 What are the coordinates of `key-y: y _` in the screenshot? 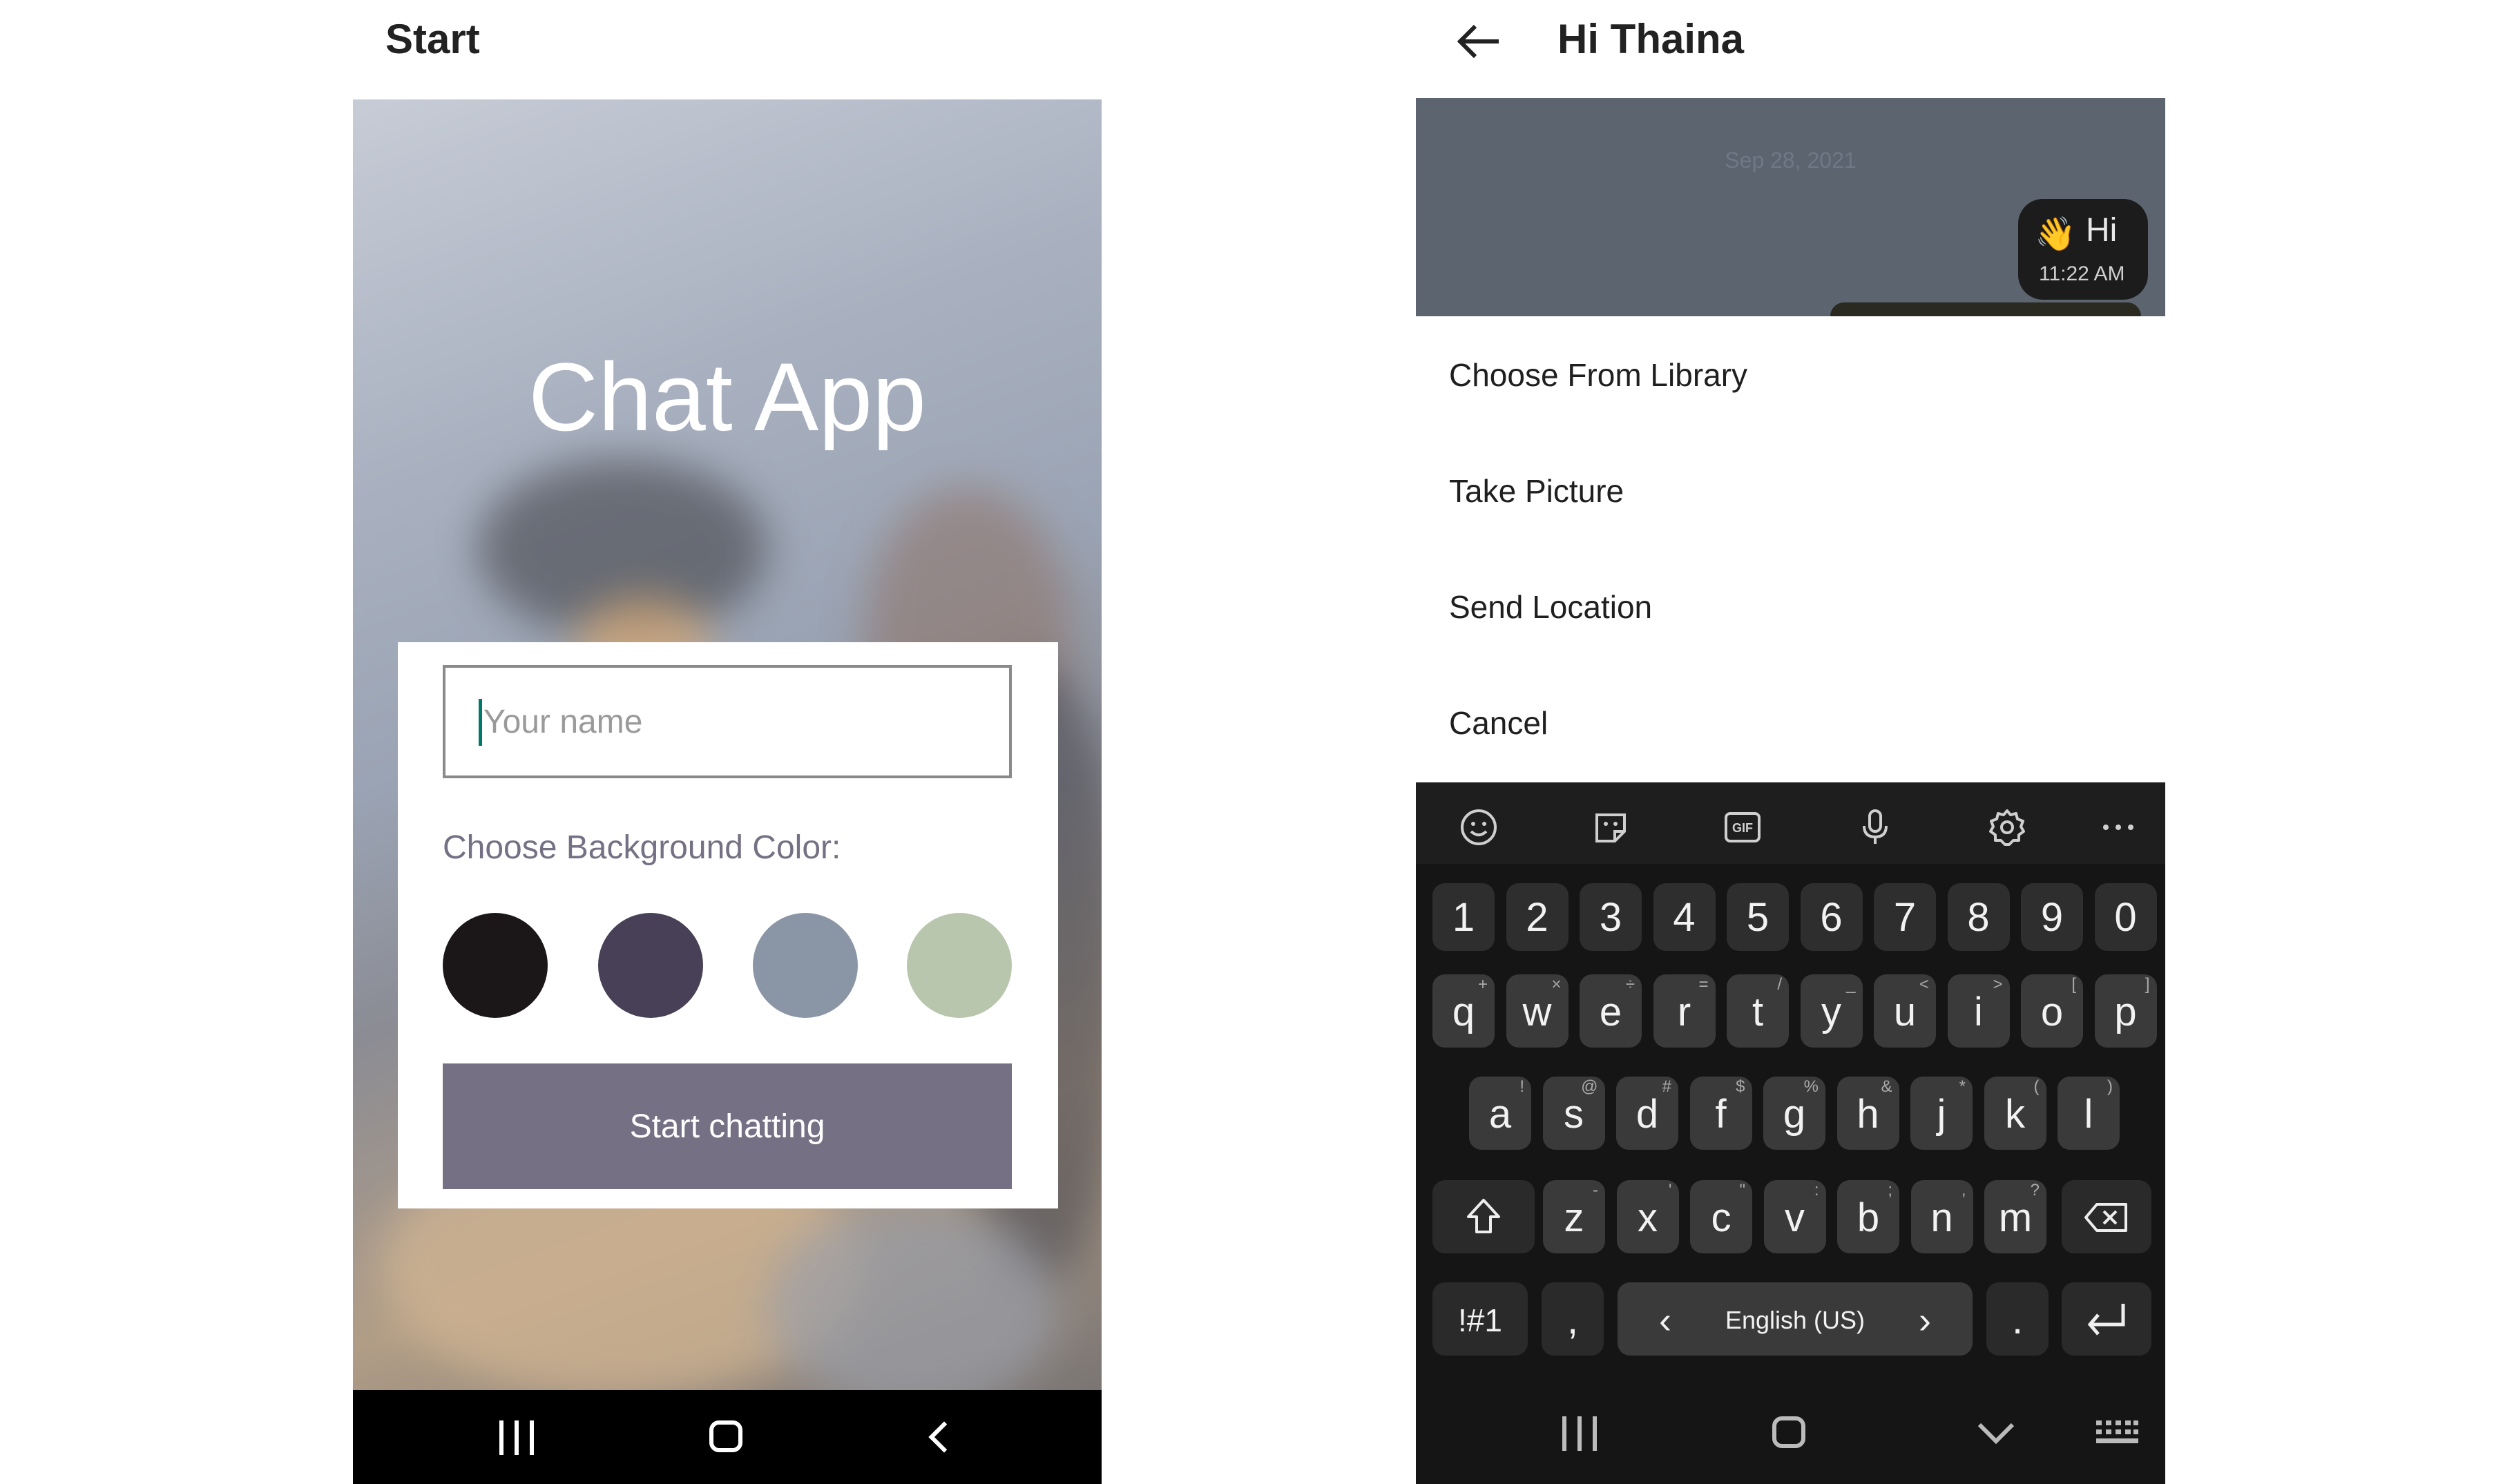 It's located at (1831, 1011).